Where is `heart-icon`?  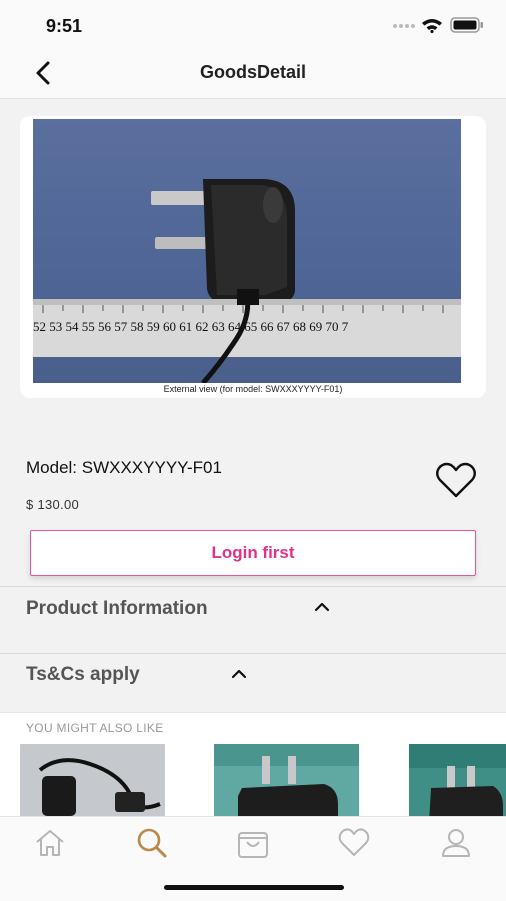 heart-icon is located at coordinates (354, 843).